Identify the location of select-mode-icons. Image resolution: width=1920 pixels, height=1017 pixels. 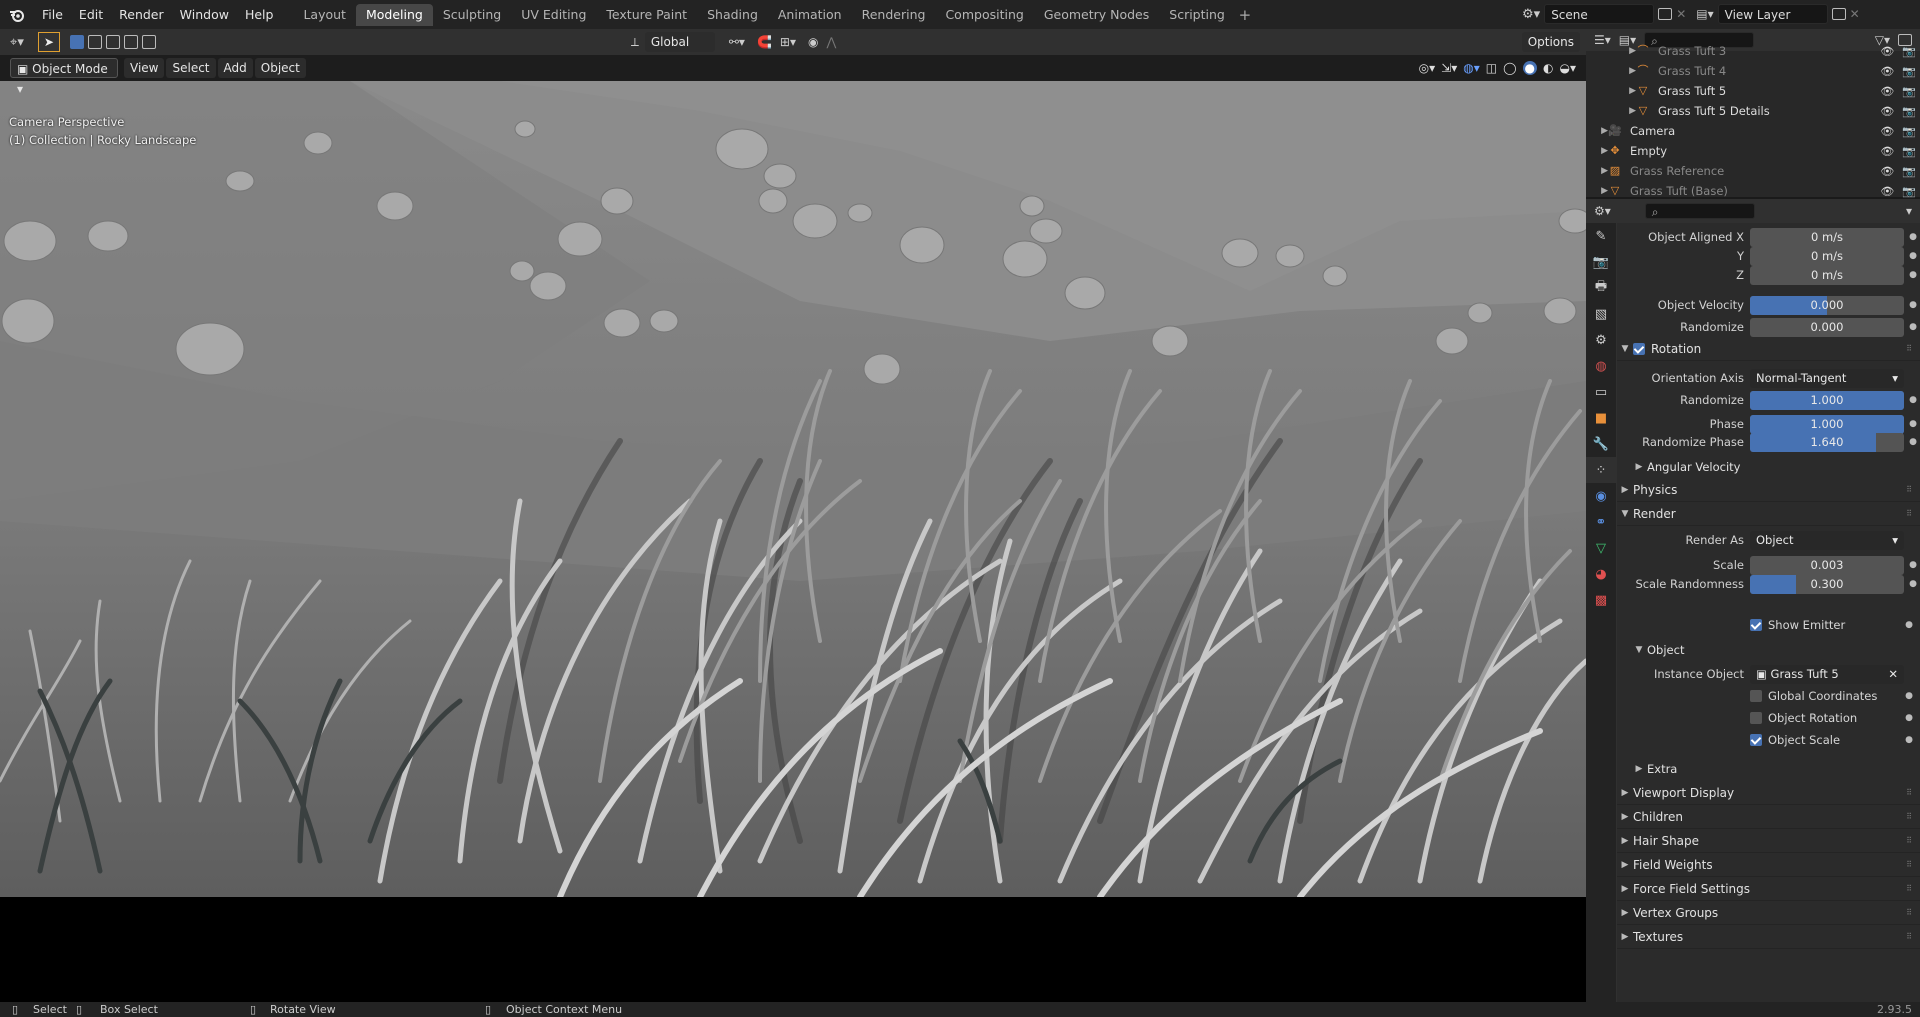
(112, 42).